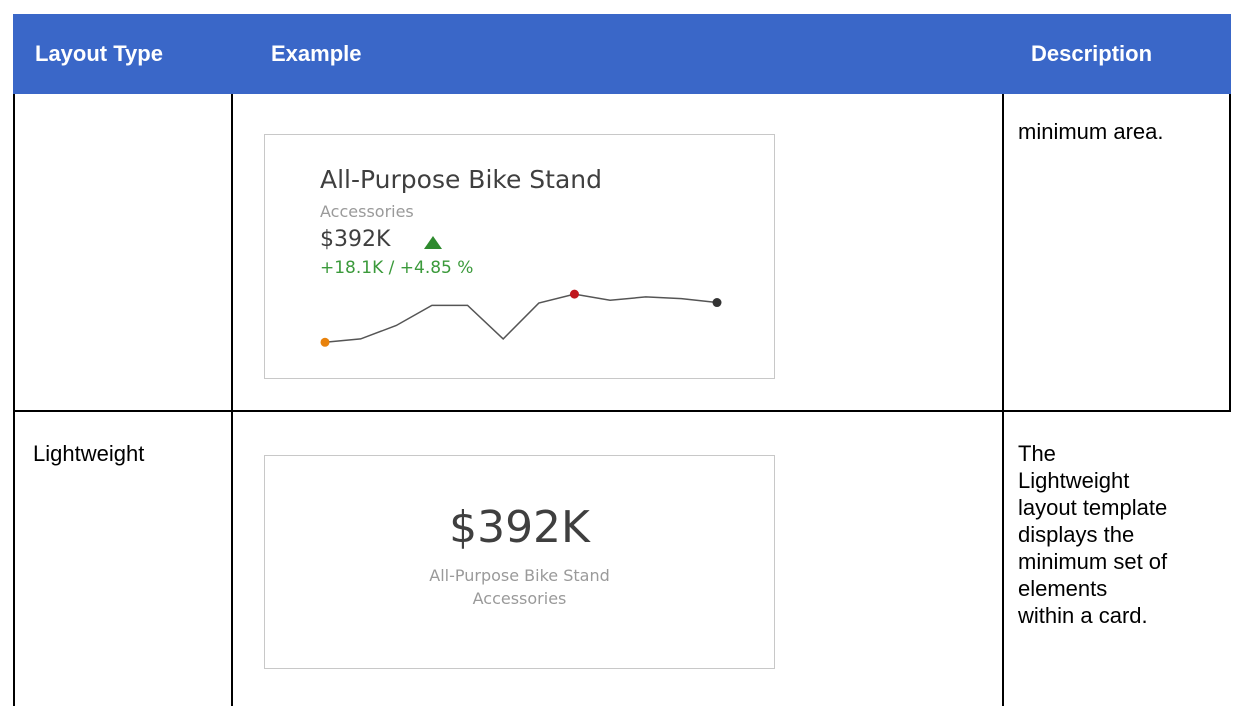 The height and width of the screenshot is (706, 1243). I want to click on row2-description-line: elements, so click(1063, 588).